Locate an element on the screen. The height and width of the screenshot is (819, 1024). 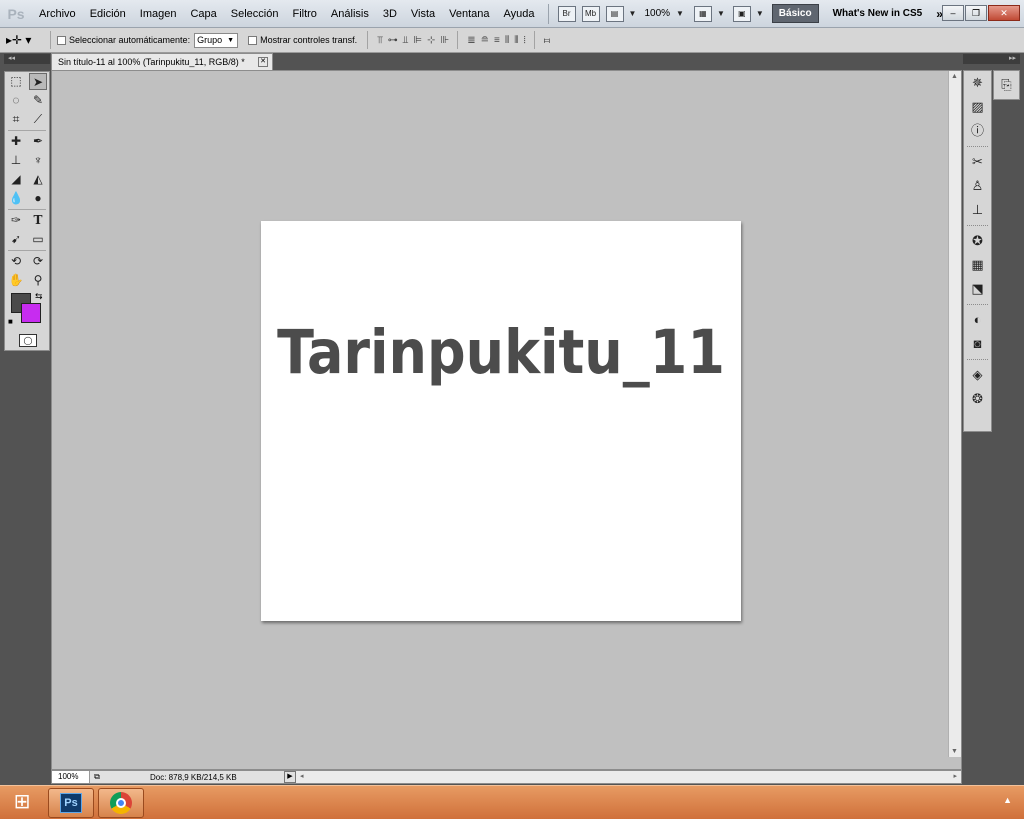
taskbar-chrome-button is located at coordinates (121, 803).